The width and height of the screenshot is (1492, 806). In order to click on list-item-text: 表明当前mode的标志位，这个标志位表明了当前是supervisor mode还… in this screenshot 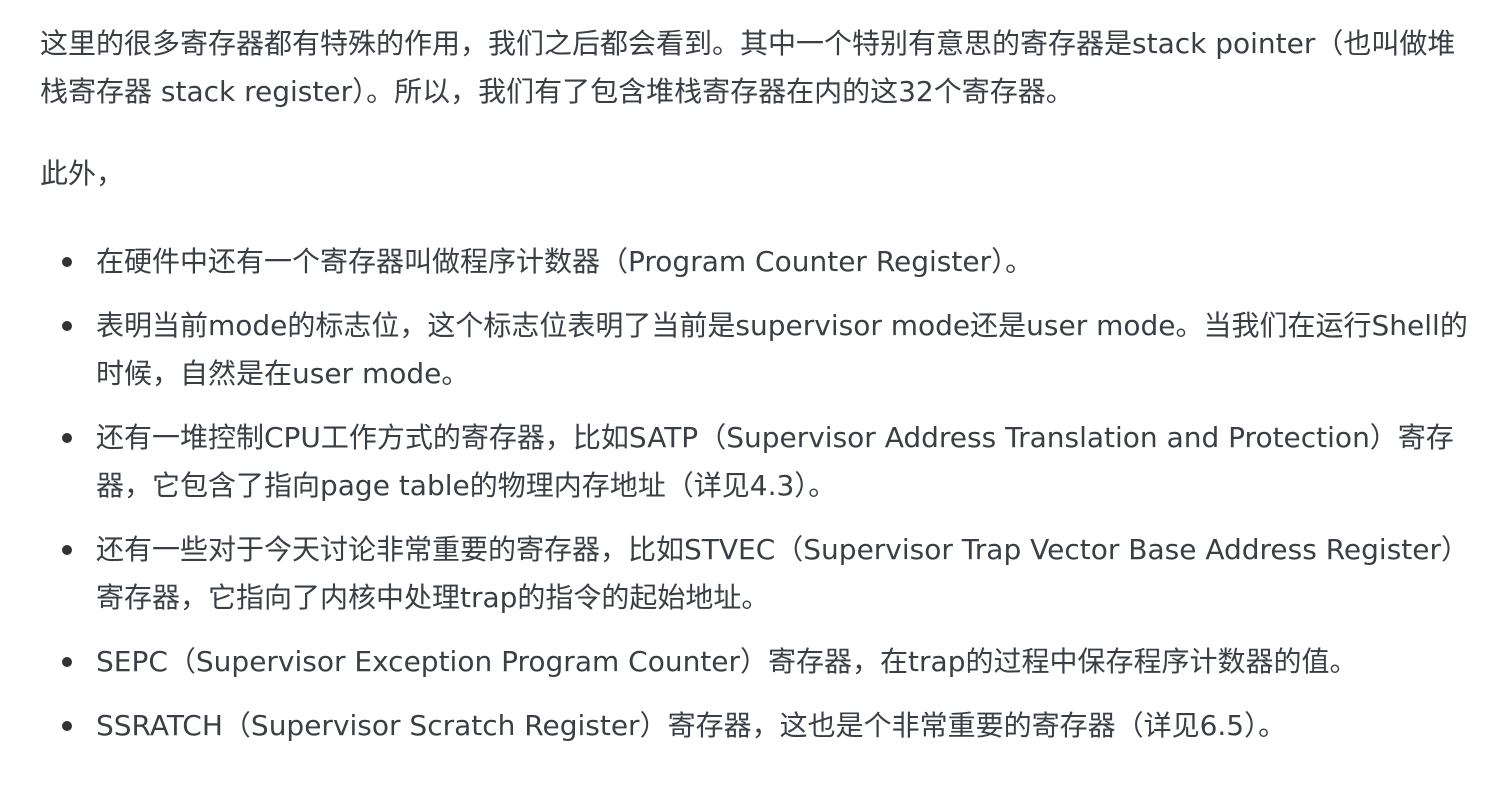, I will do `click(782, 349)`.